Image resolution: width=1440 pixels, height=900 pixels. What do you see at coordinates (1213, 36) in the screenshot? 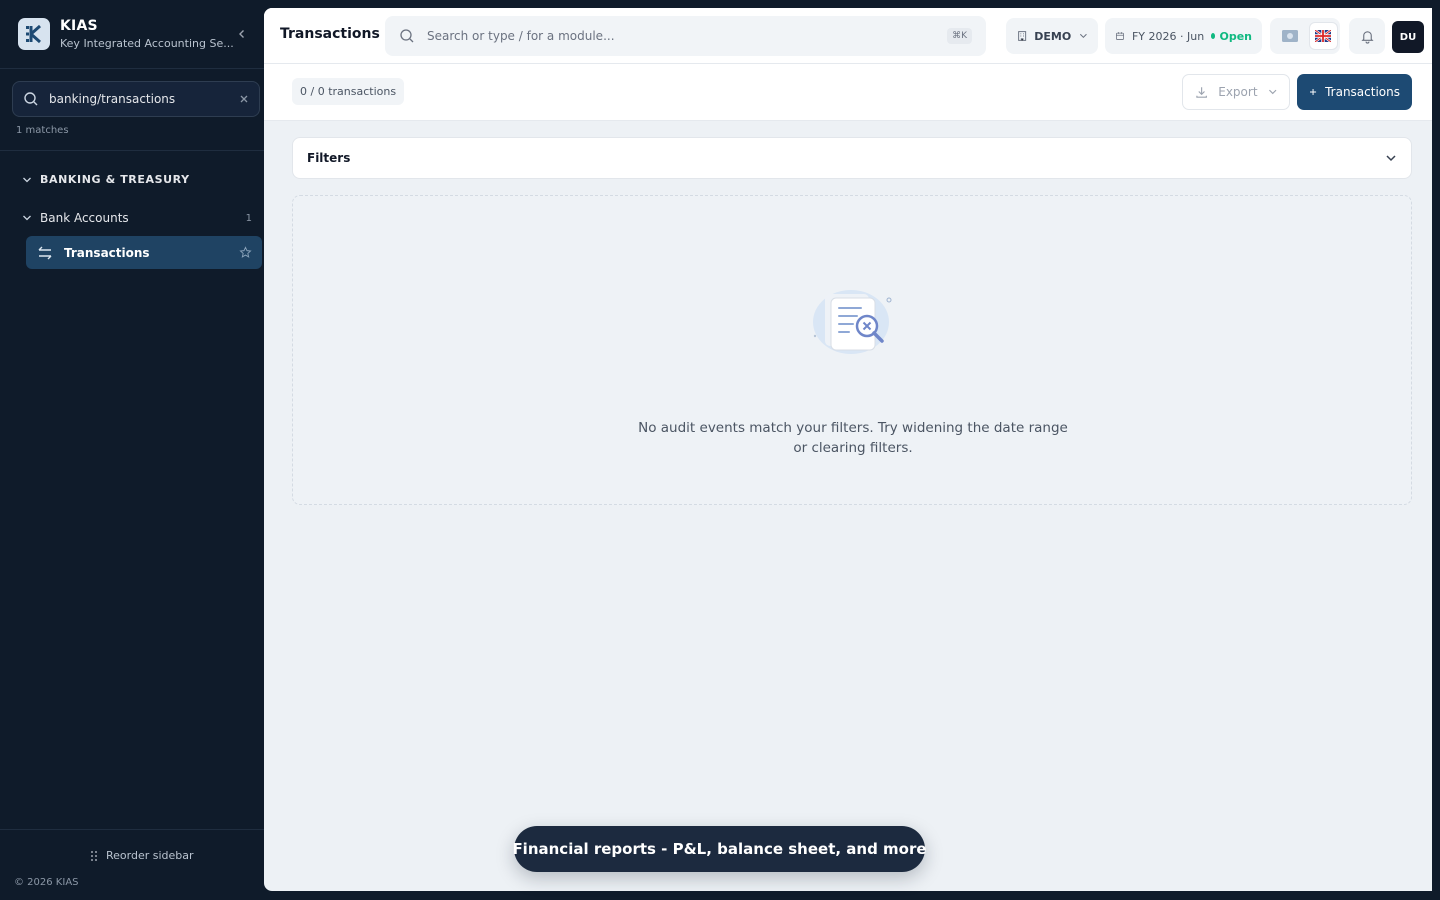
I see `status-dot` at bounding box center [1213, 36].